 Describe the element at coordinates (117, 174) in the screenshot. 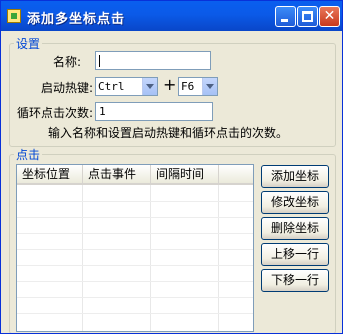

I see `column-header-event: 点击事件` at that location.